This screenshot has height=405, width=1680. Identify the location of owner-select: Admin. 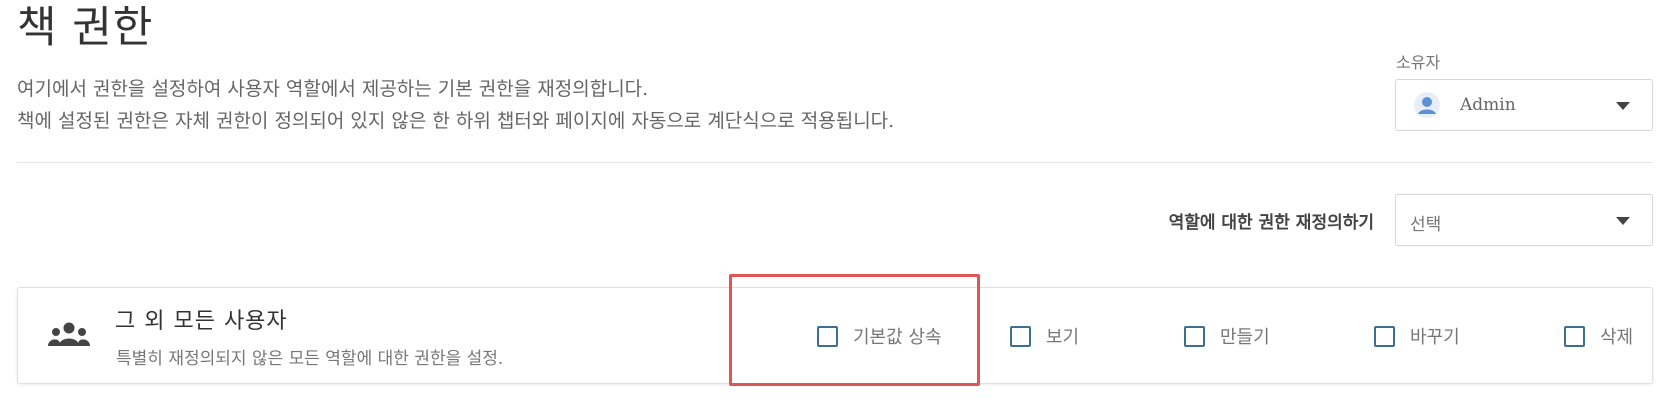
(1524, 105).